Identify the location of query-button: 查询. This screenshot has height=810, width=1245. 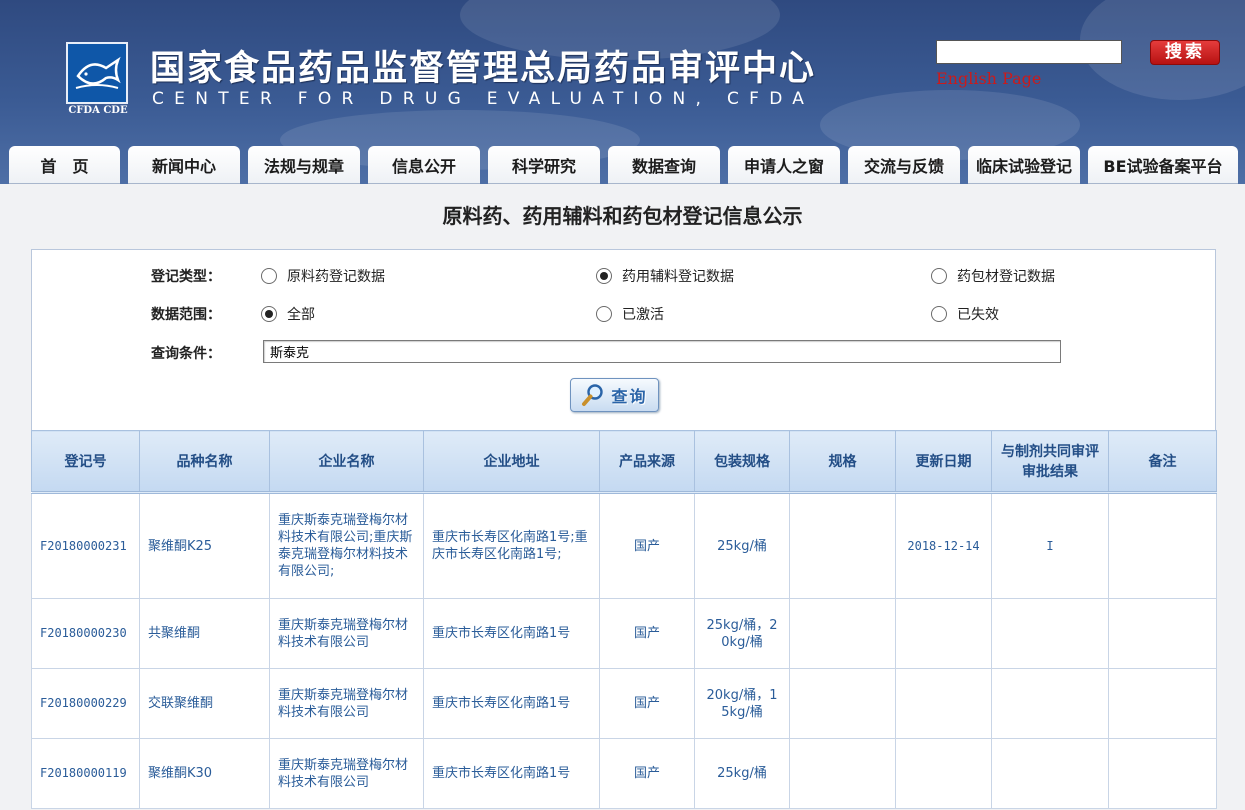
(614, 395).